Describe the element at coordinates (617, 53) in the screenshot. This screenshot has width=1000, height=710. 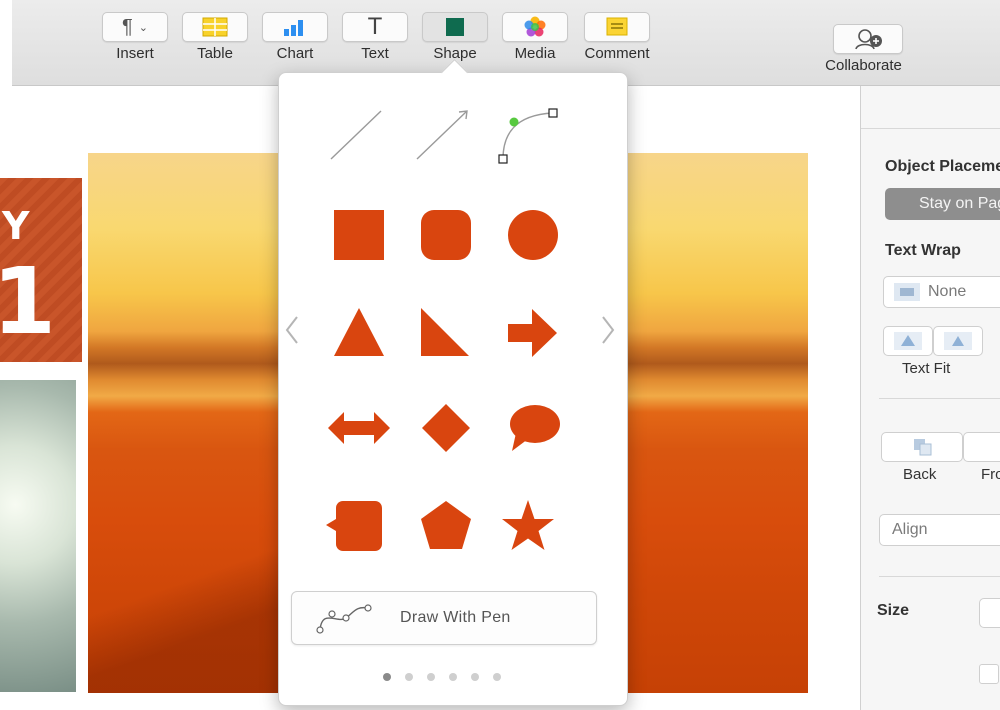
I see `comment-label: Comment` at that location.